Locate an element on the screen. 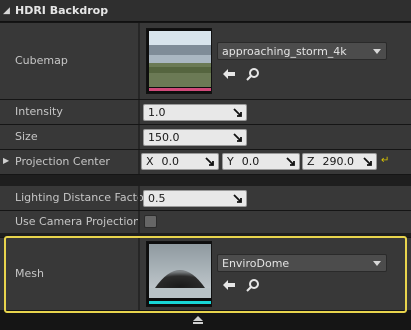 The width and height of the screenshot is (411, 330). collapse-caret-icon: ◢ is located at coordinates (8, 11).